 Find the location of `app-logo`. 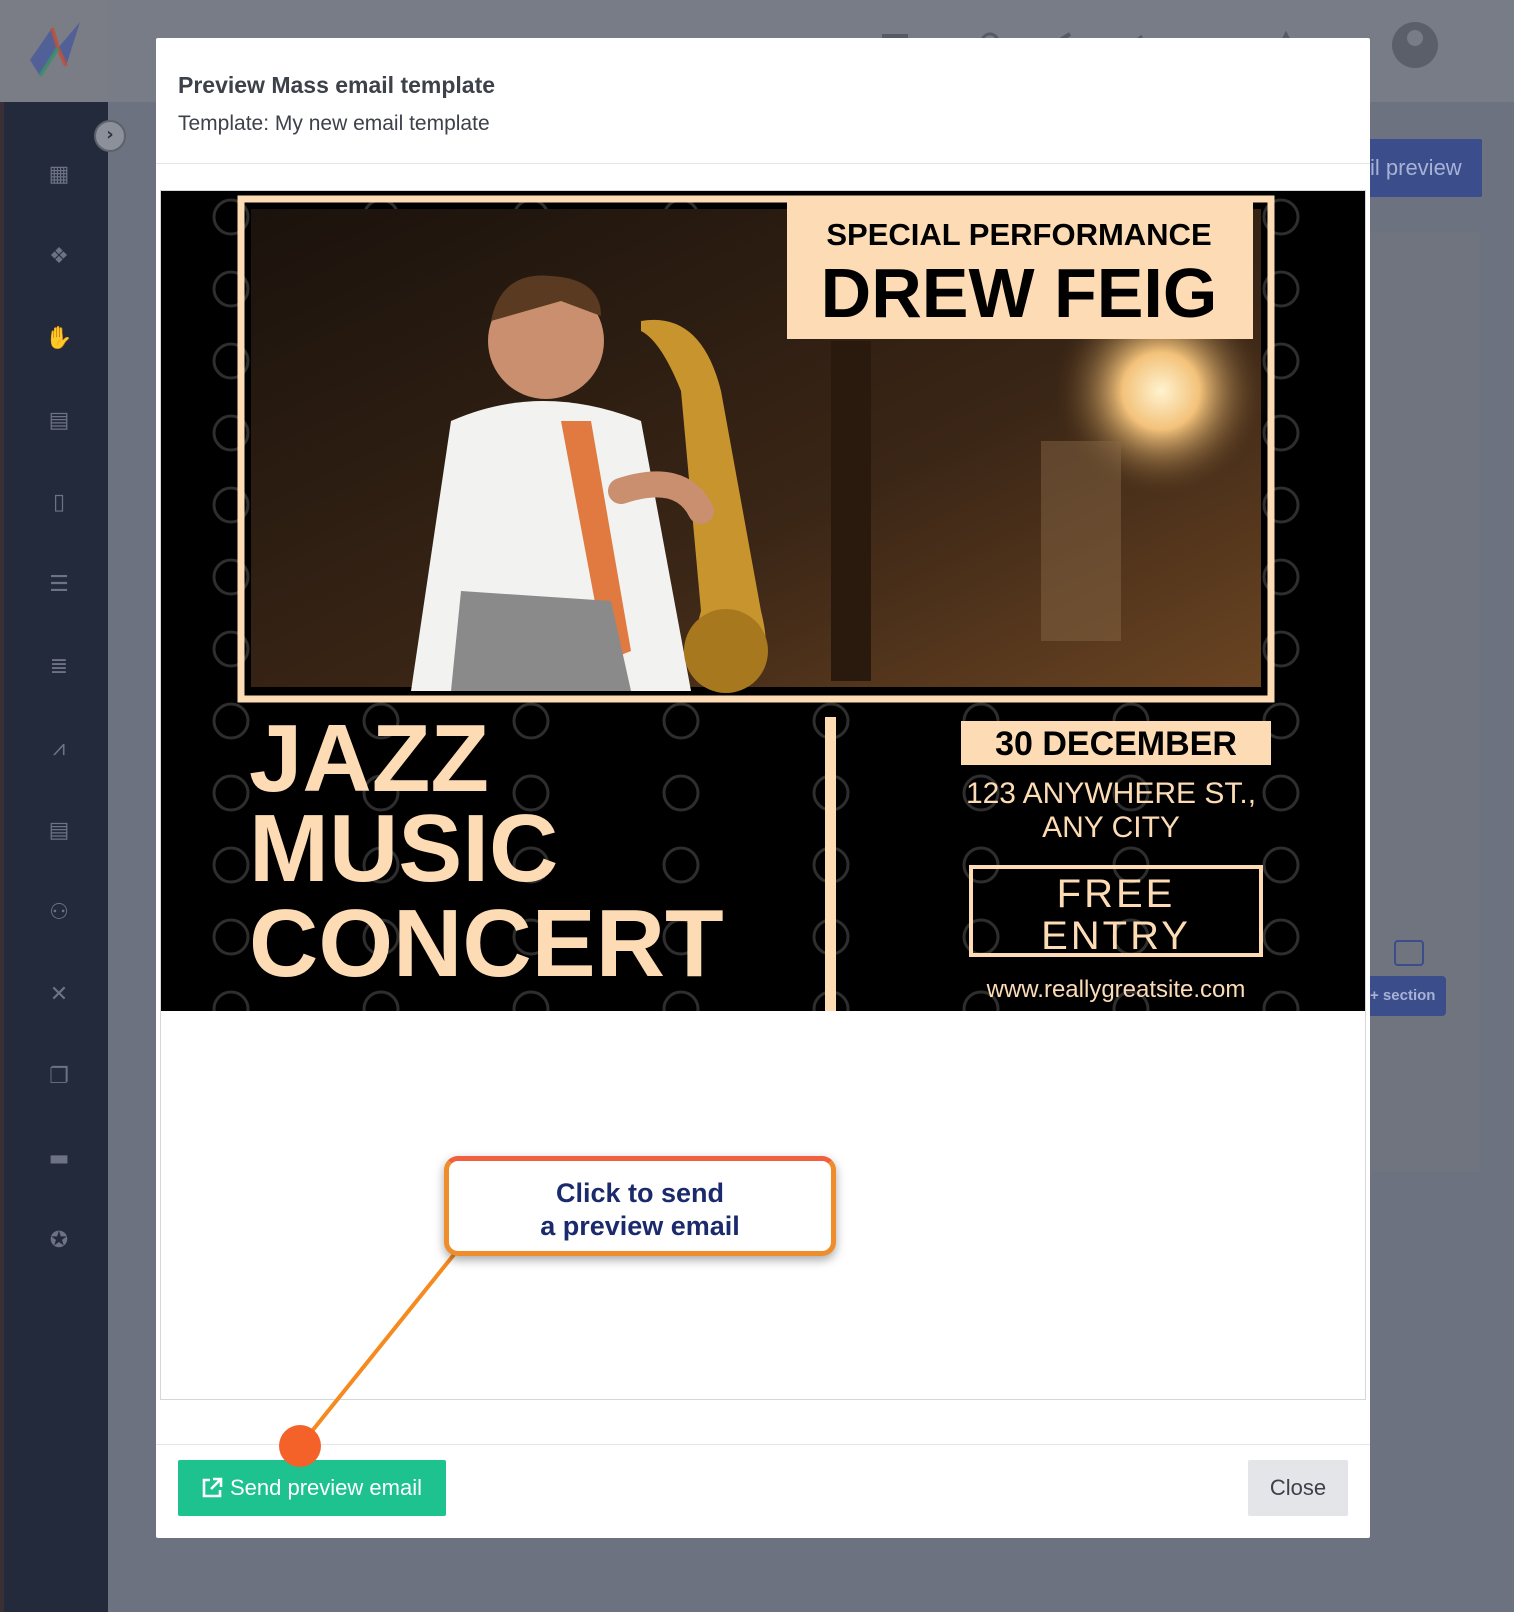

app-logo is located at coordinates (54, 51).